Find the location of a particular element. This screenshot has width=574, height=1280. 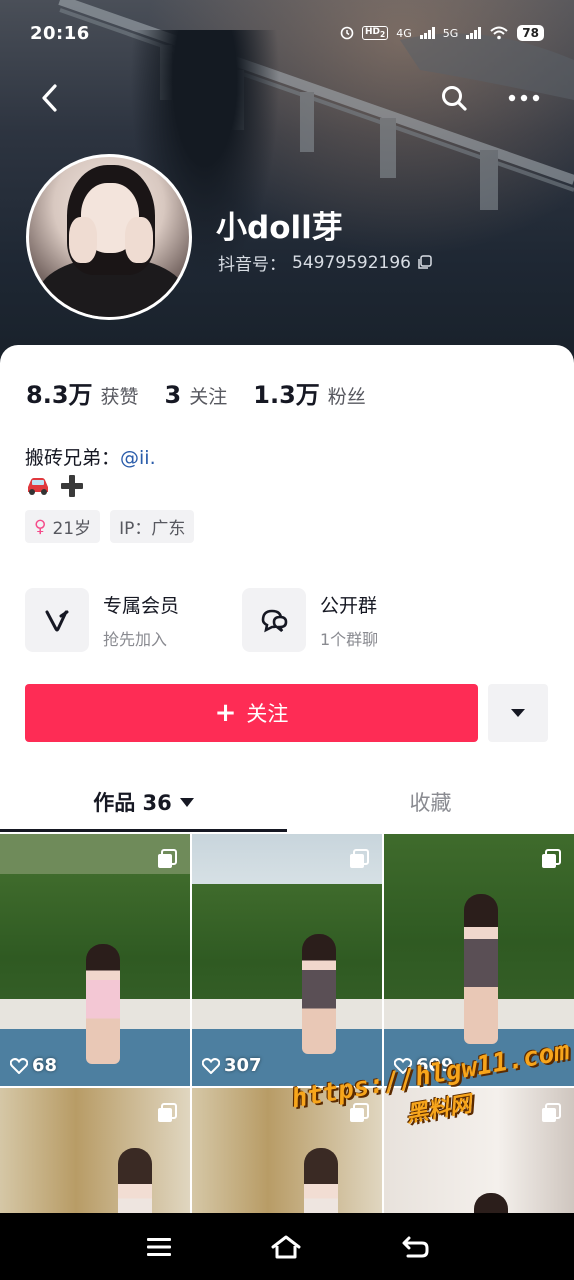

ip-tag: IP：广东 is located at coordinates (152, 526).